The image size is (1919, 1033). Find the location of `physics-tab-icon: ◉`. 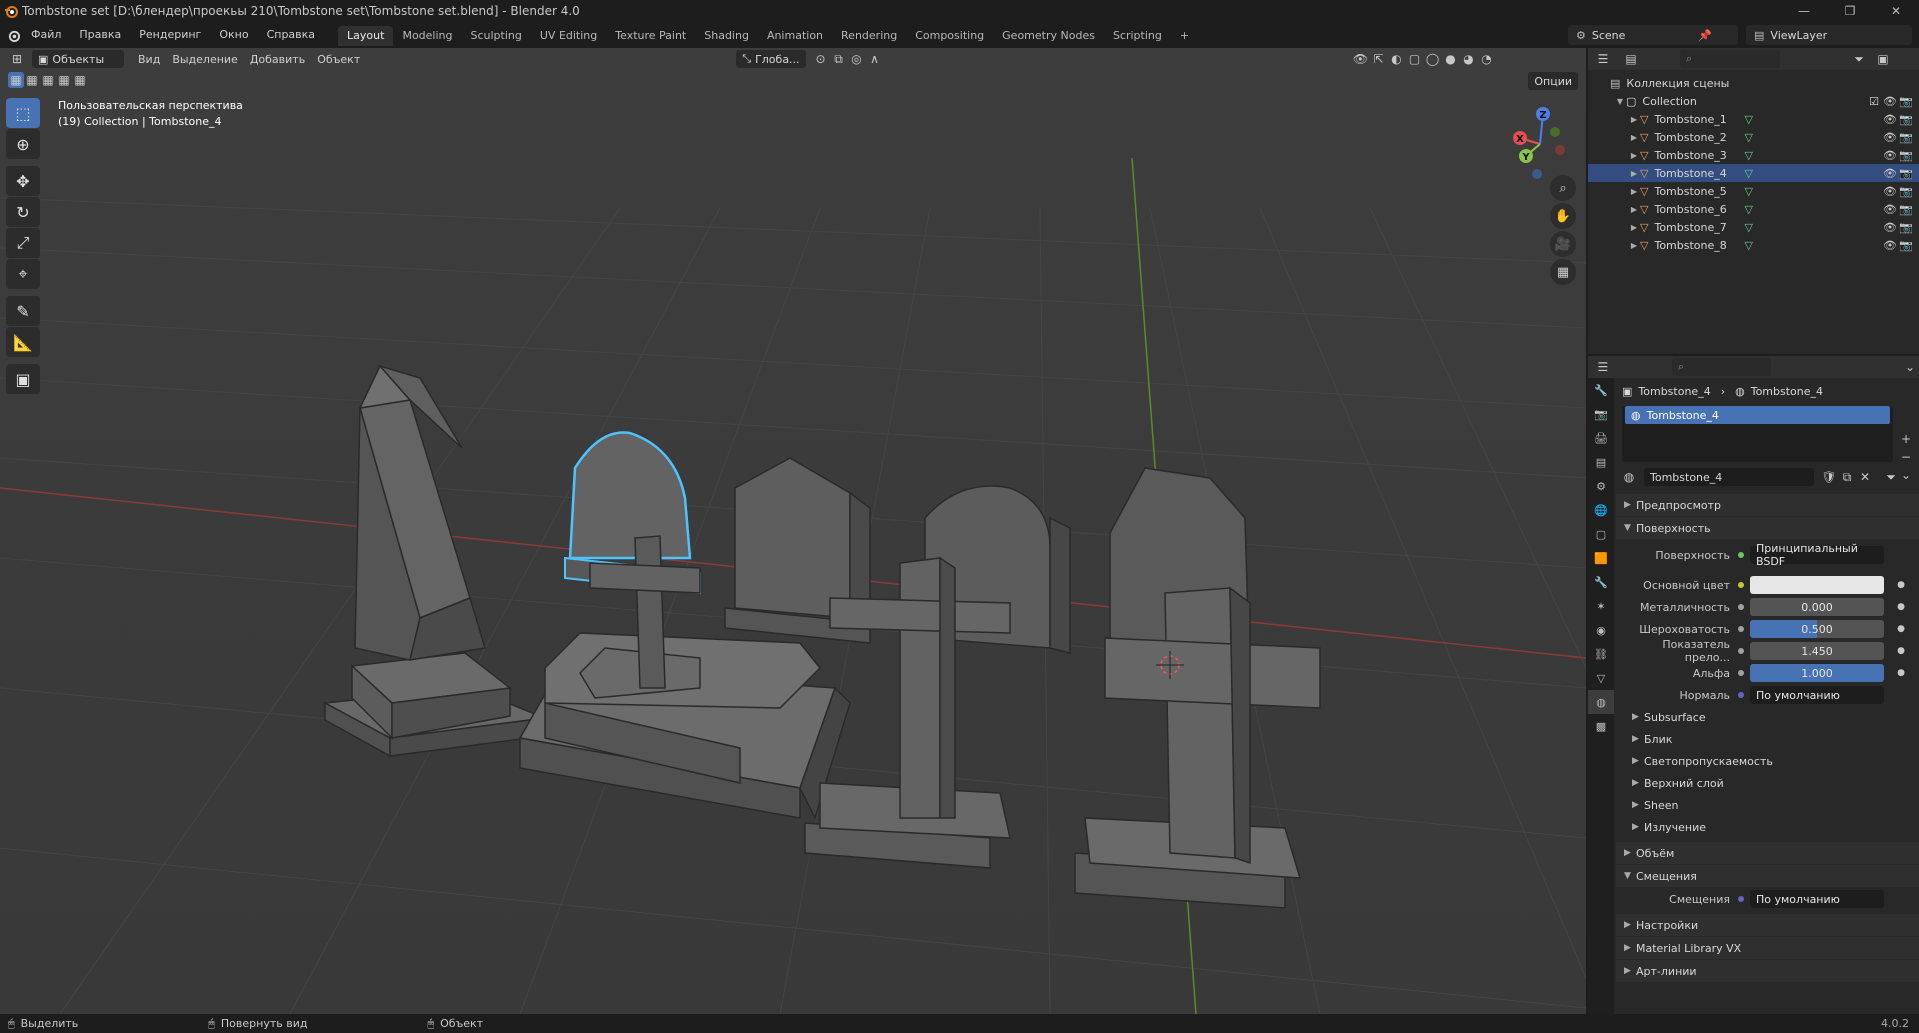

physics-tab-icon: ◉ is located at coordinates (1601, 630).